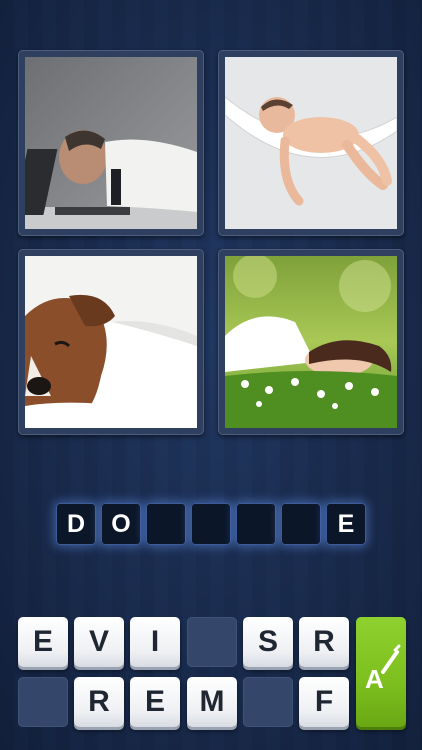 The image size is (422, 750). I want to click on answer-slot-1: D, so click(76, 524).